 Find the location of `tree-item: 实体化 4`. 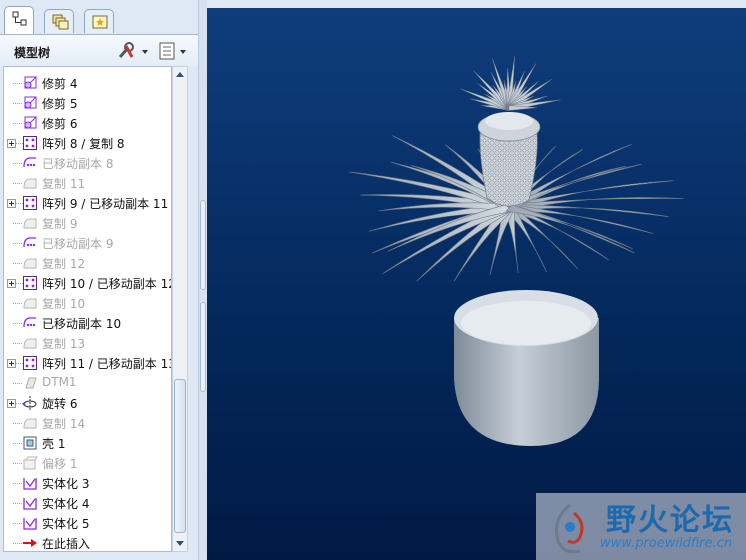

tree-item: 实体化 4 is located at coordinates (87, 503).